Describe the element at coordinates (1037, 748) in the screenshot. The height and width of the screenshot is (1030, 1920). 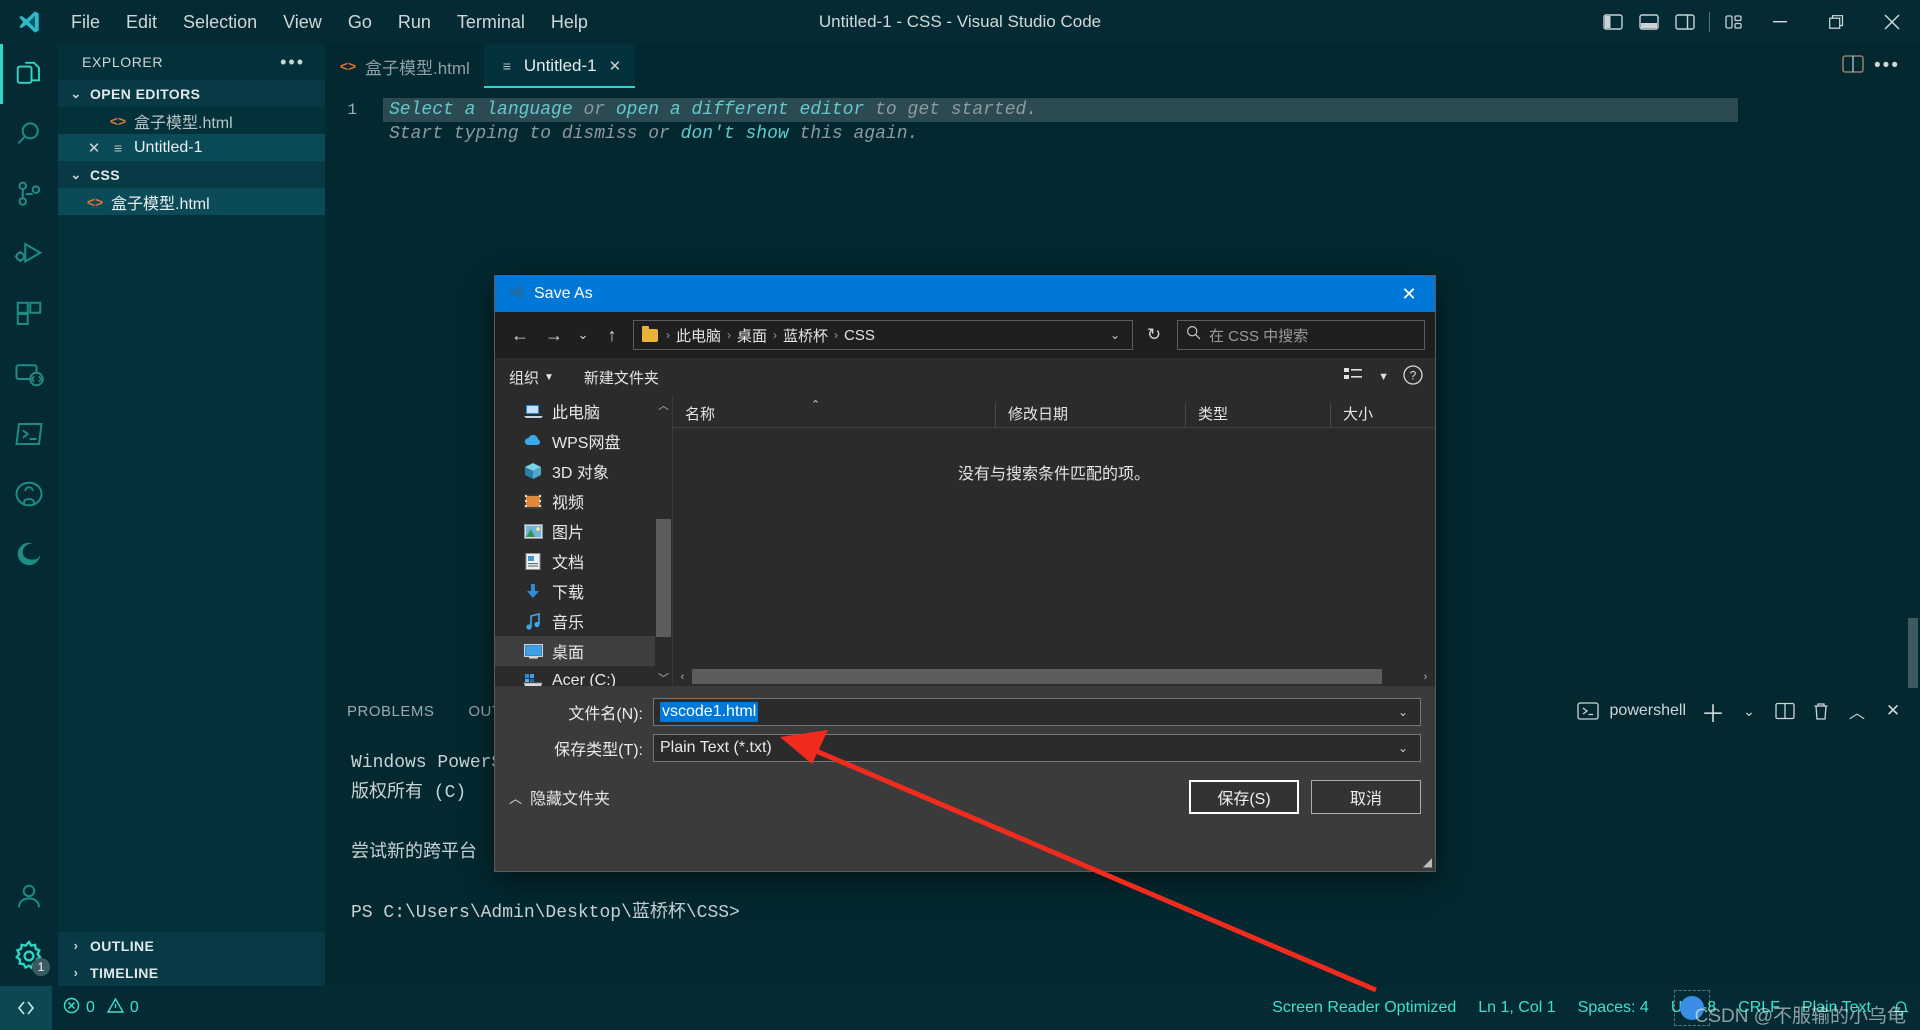
I see `filetype-select: Plain Text (*.txt) ⌄` at that location.